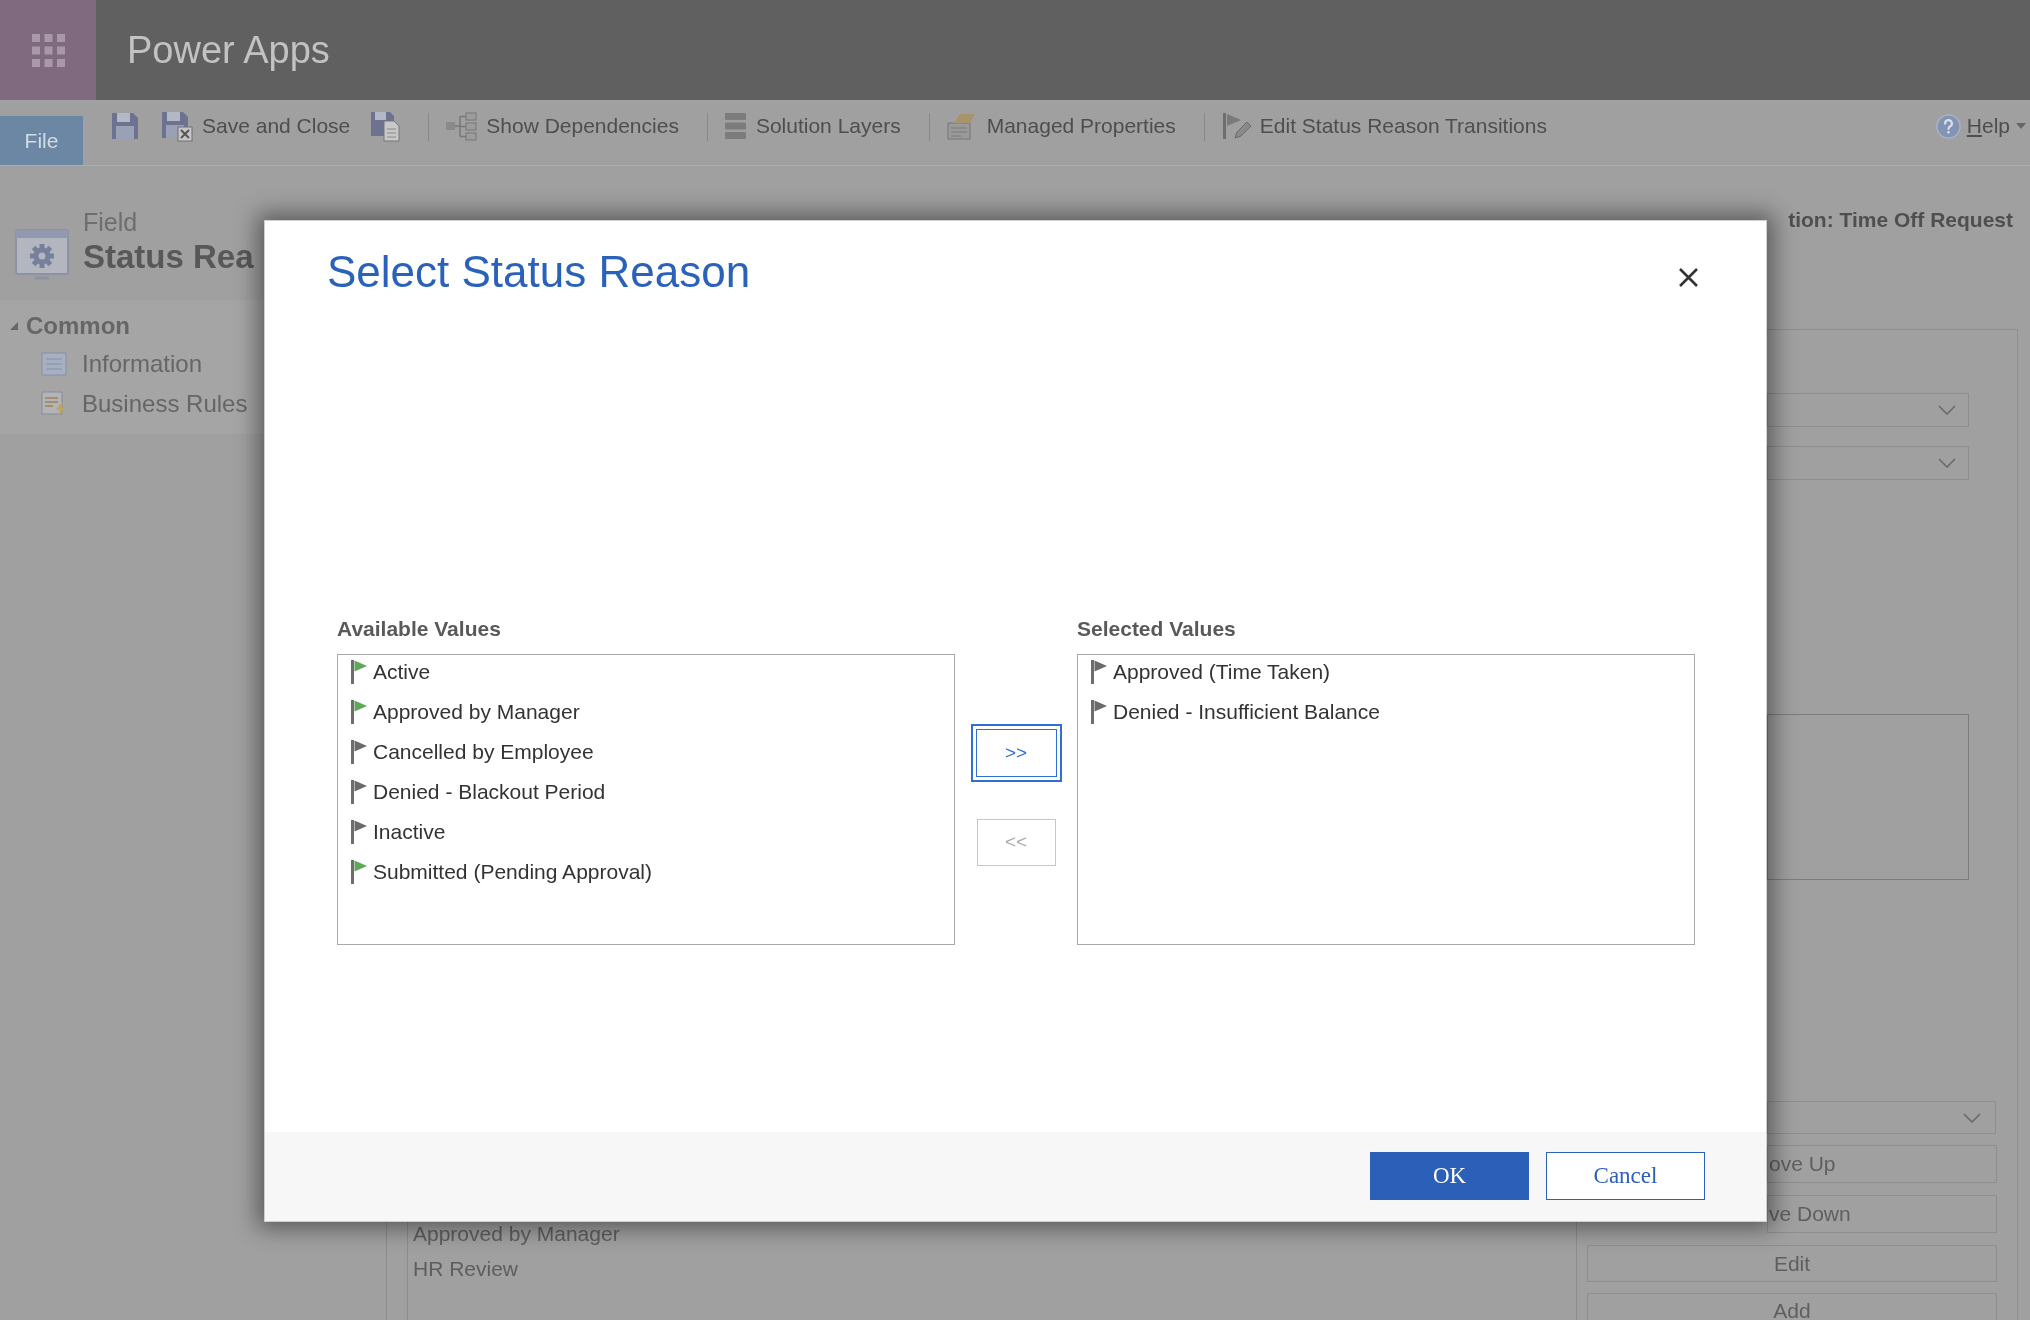 This screenshot has width=2030, height=1320. I want to click on package-icon, so click(961, 126).